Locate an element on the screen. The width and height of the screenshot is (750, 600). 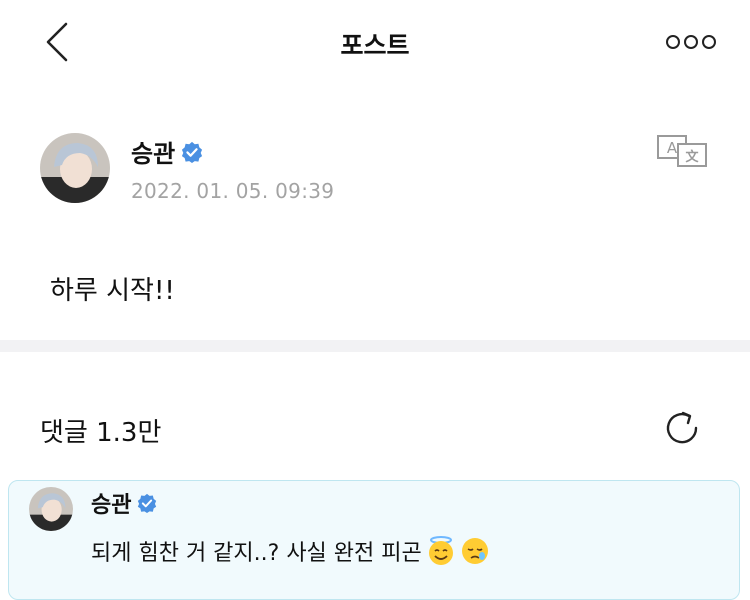
comment-author: 승관 is located at coordinates (124, 503).